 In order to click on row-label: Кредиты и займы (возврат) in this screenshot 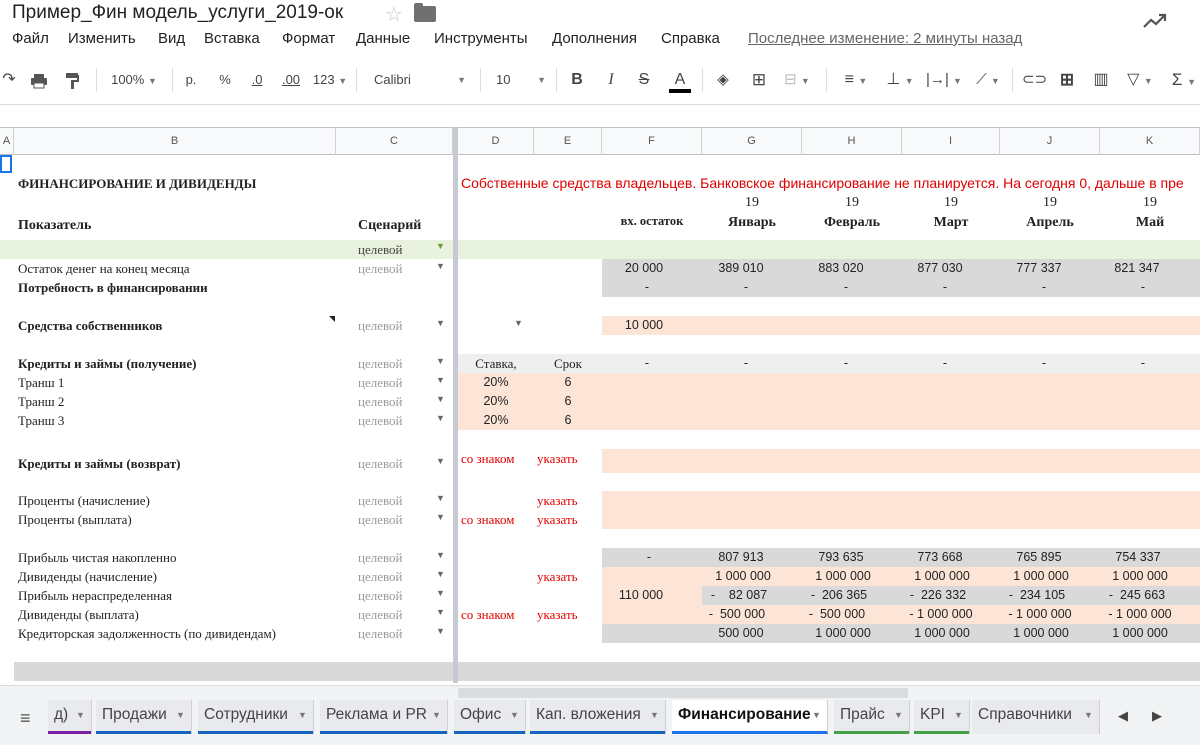, I will do `click(99, 463)`.